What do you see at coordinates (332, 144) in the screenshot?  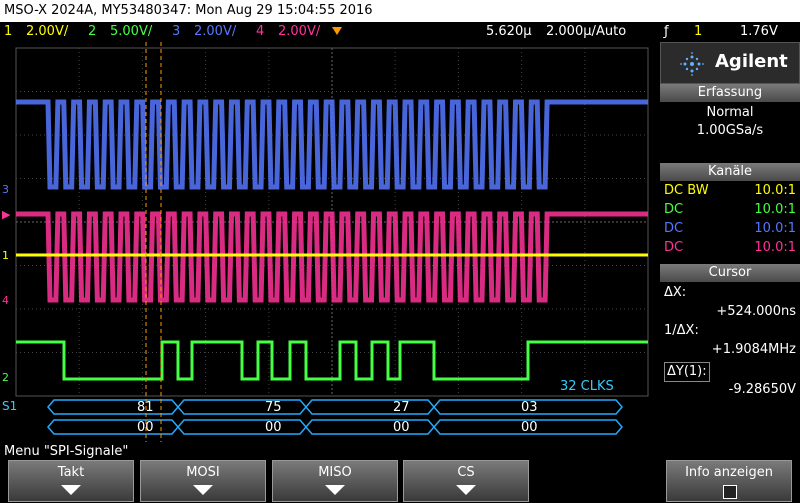 I see `ch3-clock-trace` at bounding box center [332, 144].